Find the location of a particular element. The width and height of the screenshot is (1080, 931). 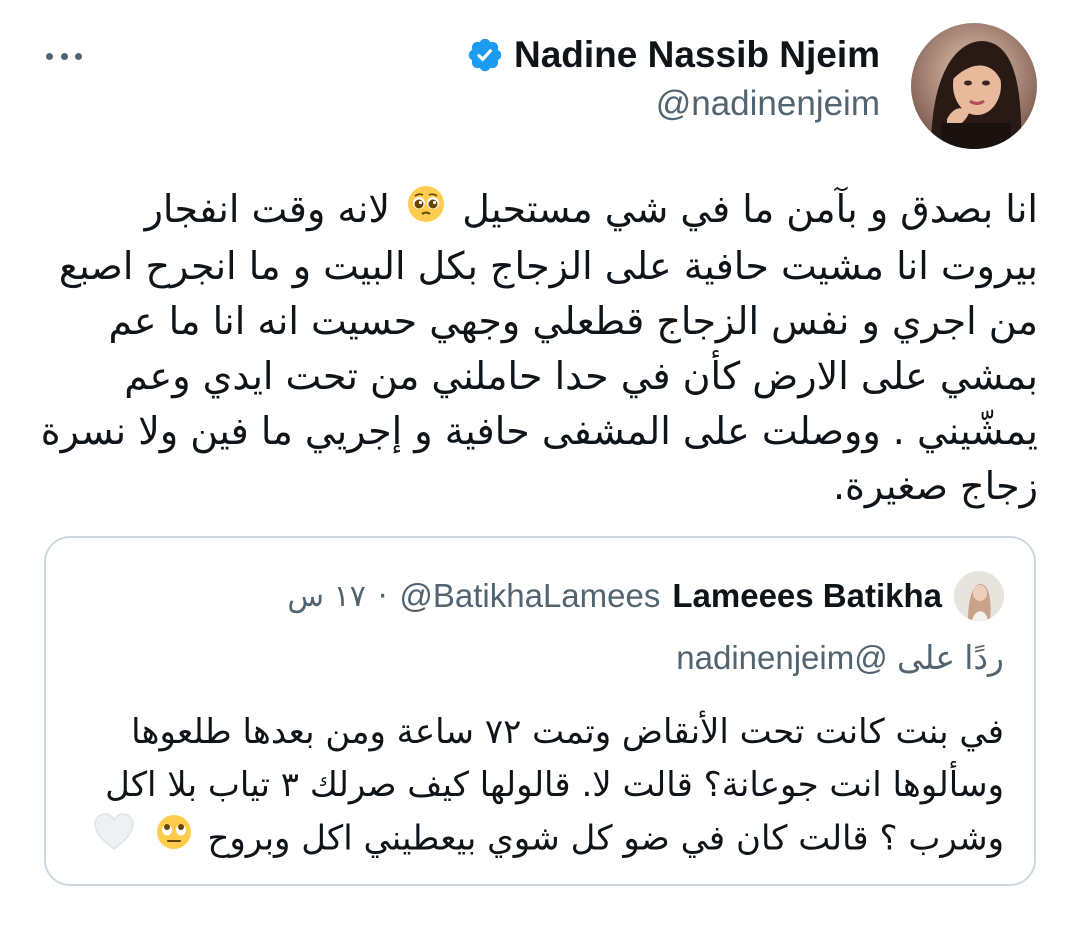

verified-badge-icon is located at coordinates (485, 55).